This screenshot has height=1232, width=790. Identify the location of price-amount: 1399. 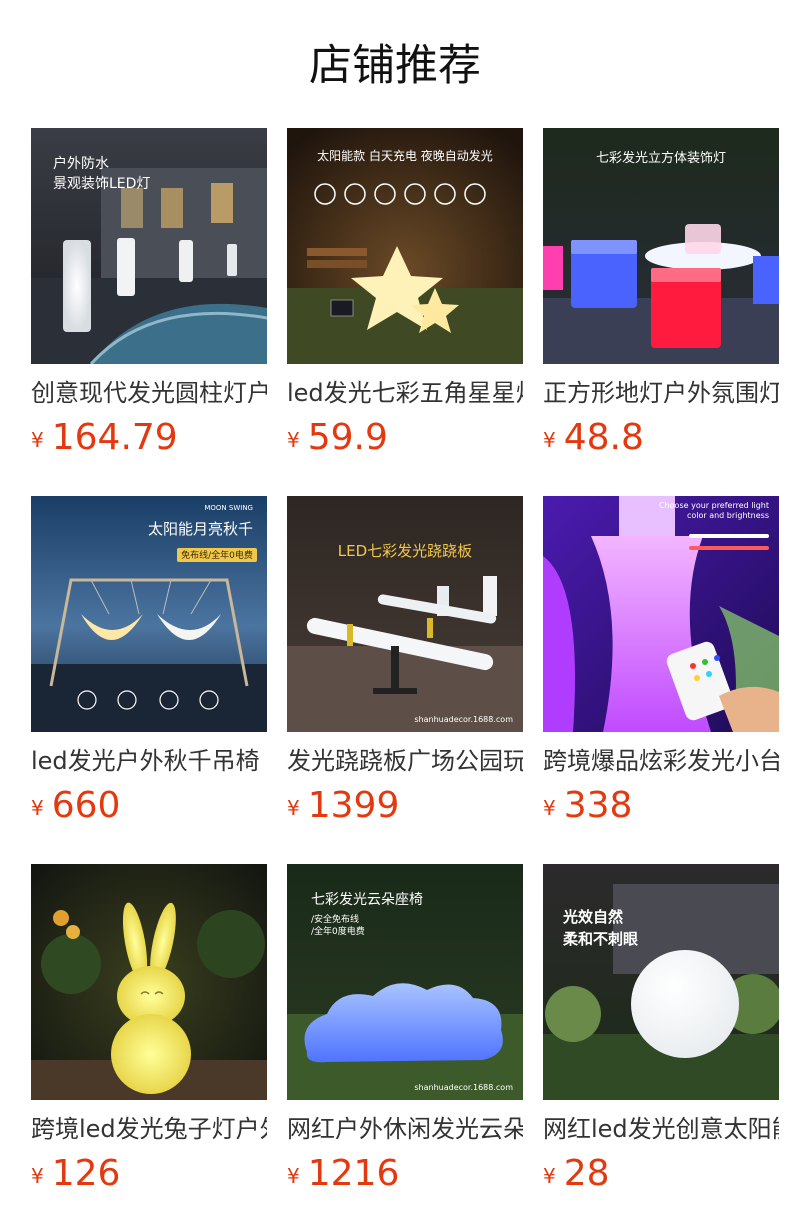
(353, 805).